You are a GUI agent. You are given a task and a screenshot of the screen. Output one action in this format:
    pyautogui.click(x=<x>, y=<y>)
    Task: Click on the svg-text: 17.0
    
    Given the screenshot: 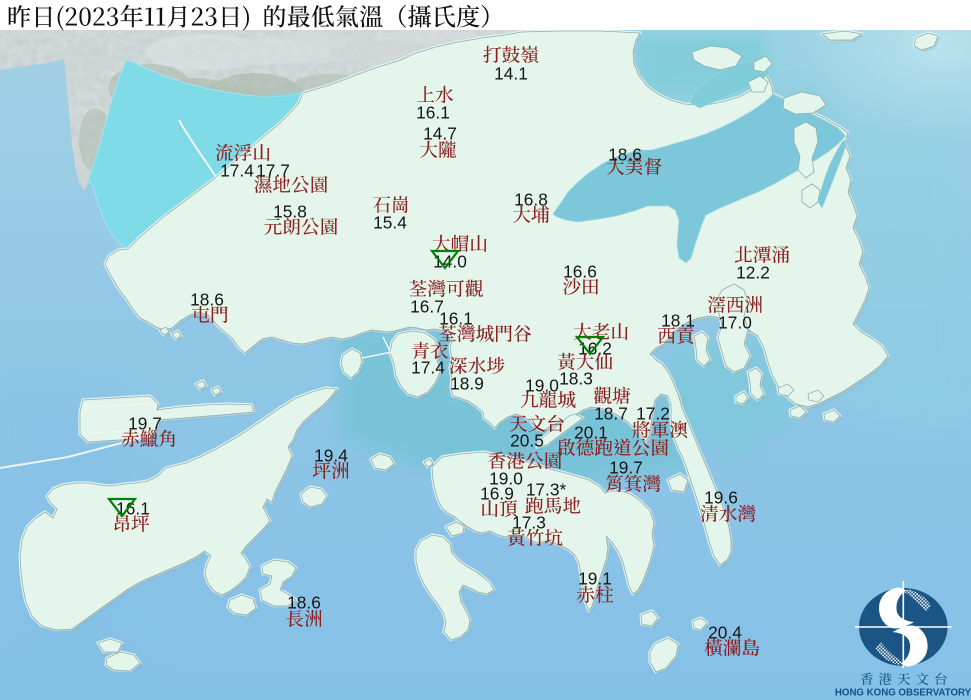 What is the action you would take?
    pyautogui.click(x=735, y=323)
    